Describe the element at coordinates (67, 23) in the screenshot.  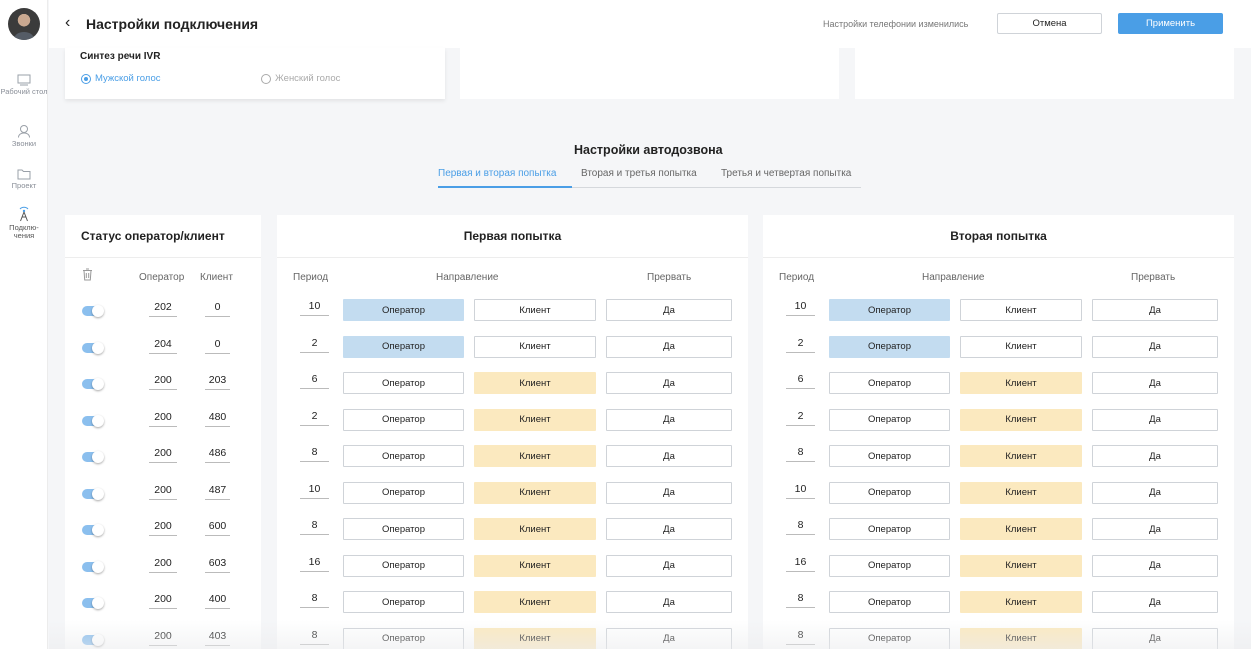
I see `chevron-left-icon: ‹` at that location.